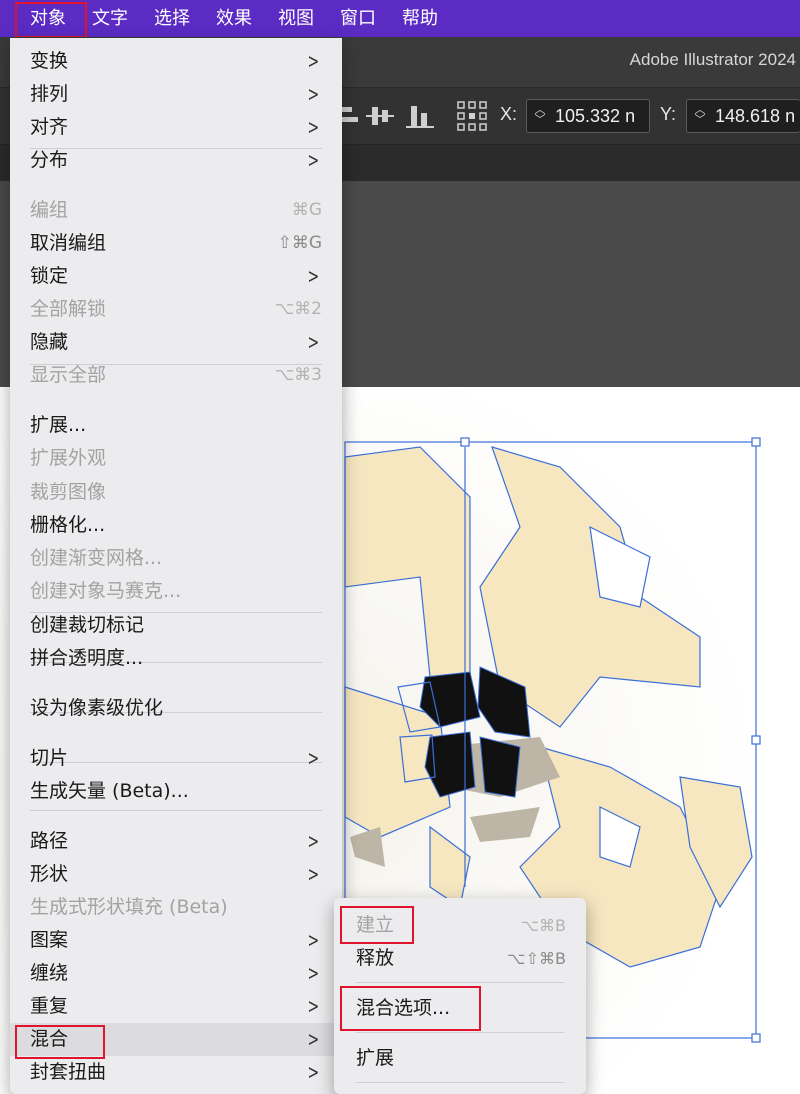 This screenshot has width=800, height=1094. What do you see at coordinates (420, 116) in the screenshot?
I see `align-bottom-icon` at bounding box center [420, 116].